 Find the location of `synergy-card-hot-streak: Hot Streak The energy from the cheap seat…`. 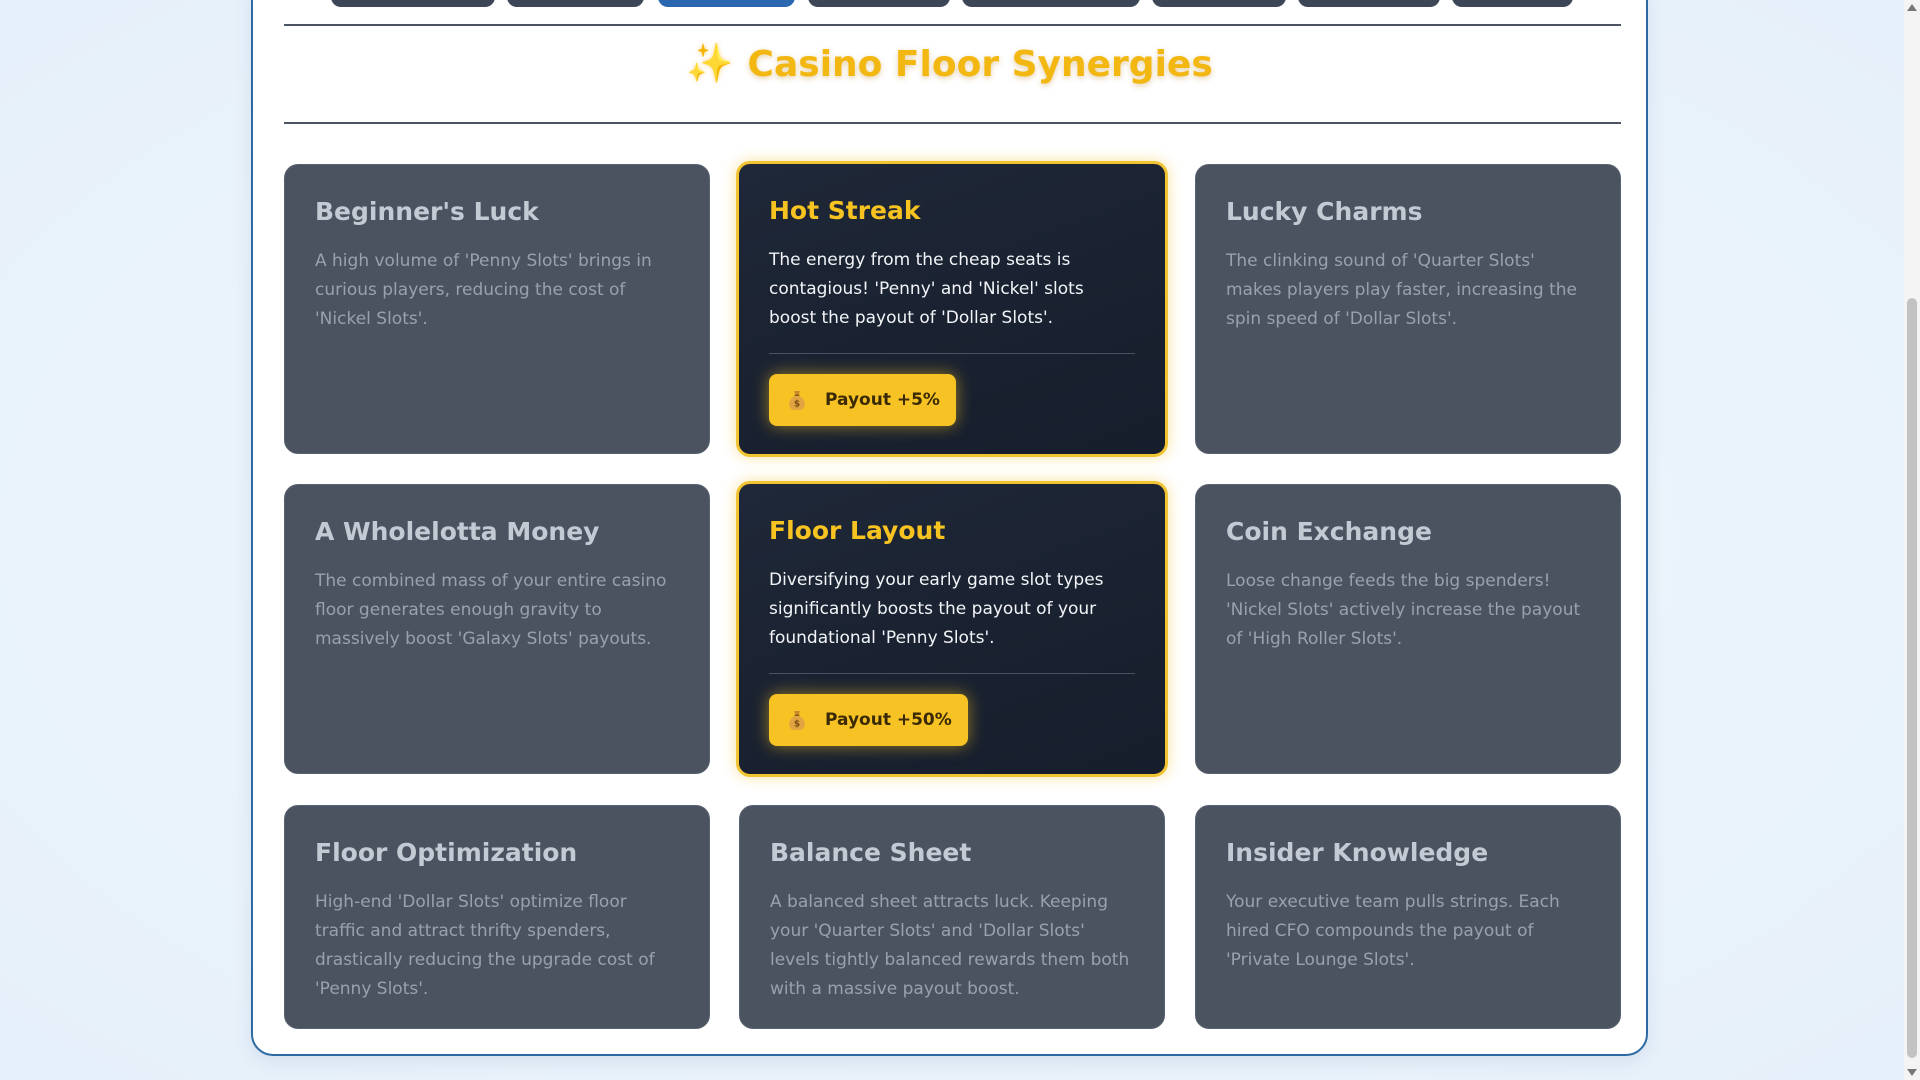

synergy-card-hot-streak: Hot Streak The energy from the cheap seat… is located at coordinates (952, 309).